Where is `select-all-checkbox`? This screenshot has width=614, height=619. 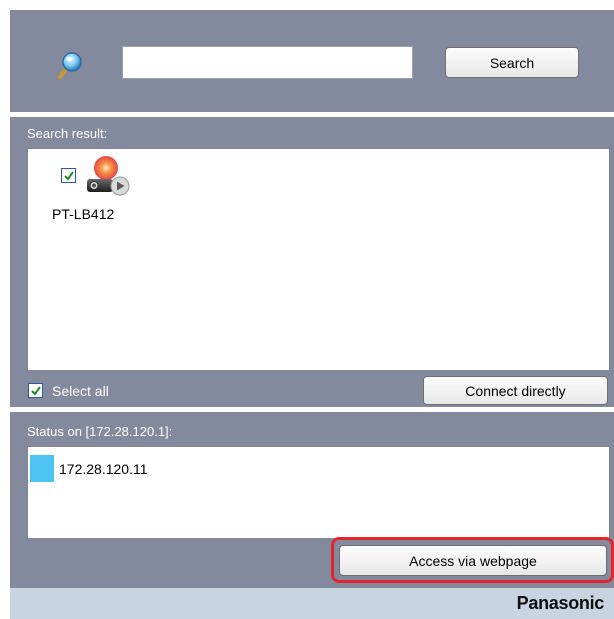
select-all-checkbox is located at coordinates (35, 390).